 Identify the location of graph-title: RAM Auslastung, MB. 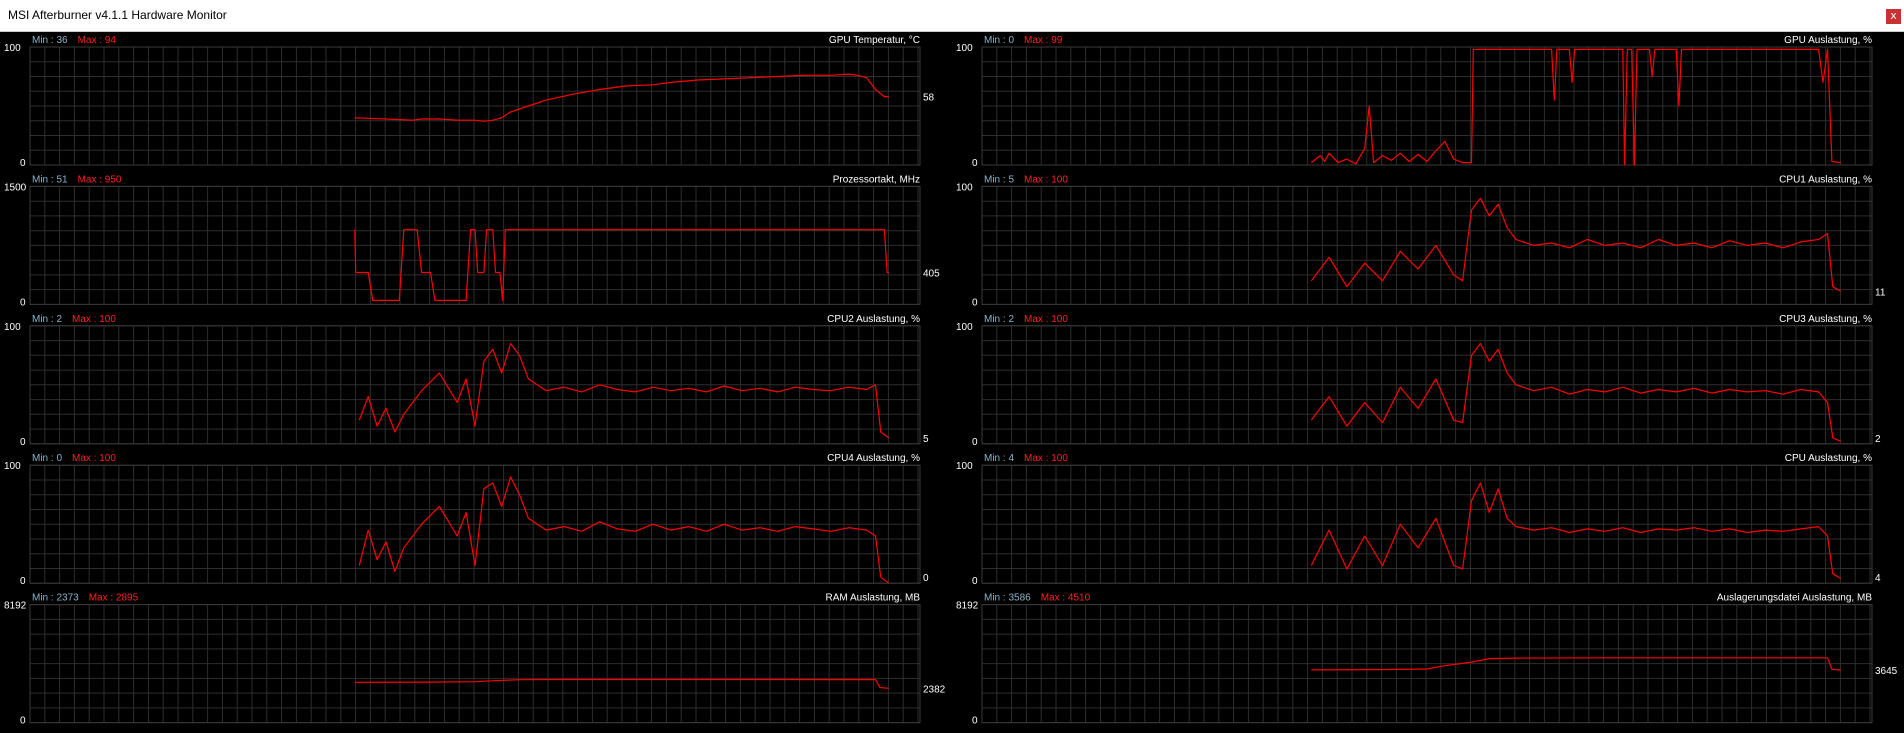
(873, 598).